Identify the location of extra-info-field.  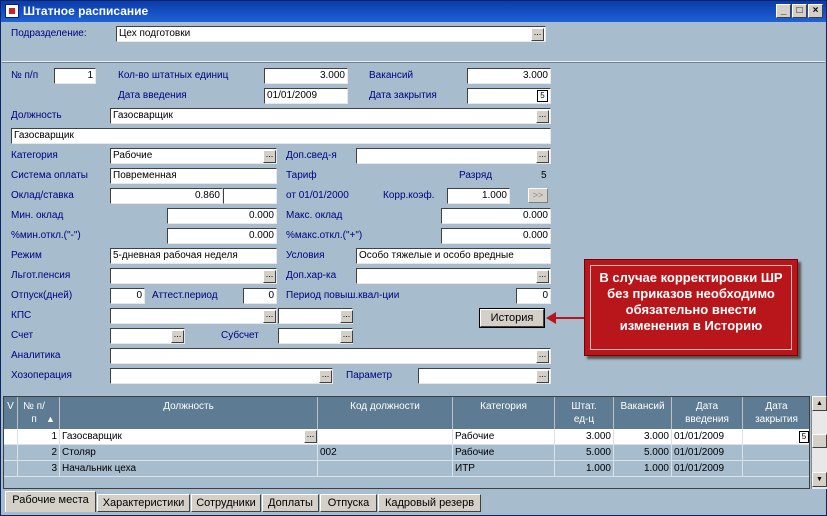
(453, 156).